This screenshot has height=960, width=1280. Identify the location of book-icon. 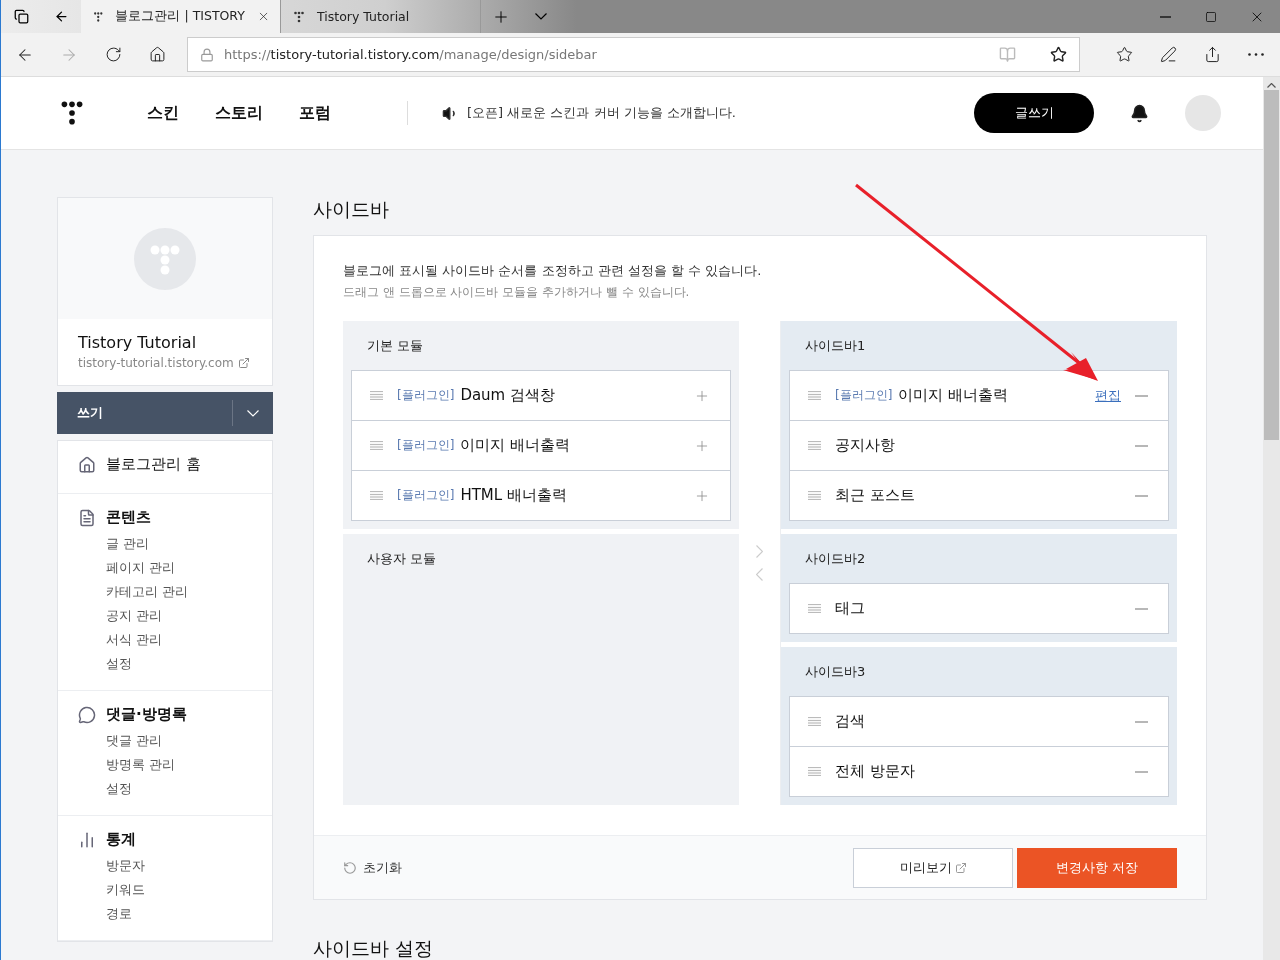
(1007, 54).